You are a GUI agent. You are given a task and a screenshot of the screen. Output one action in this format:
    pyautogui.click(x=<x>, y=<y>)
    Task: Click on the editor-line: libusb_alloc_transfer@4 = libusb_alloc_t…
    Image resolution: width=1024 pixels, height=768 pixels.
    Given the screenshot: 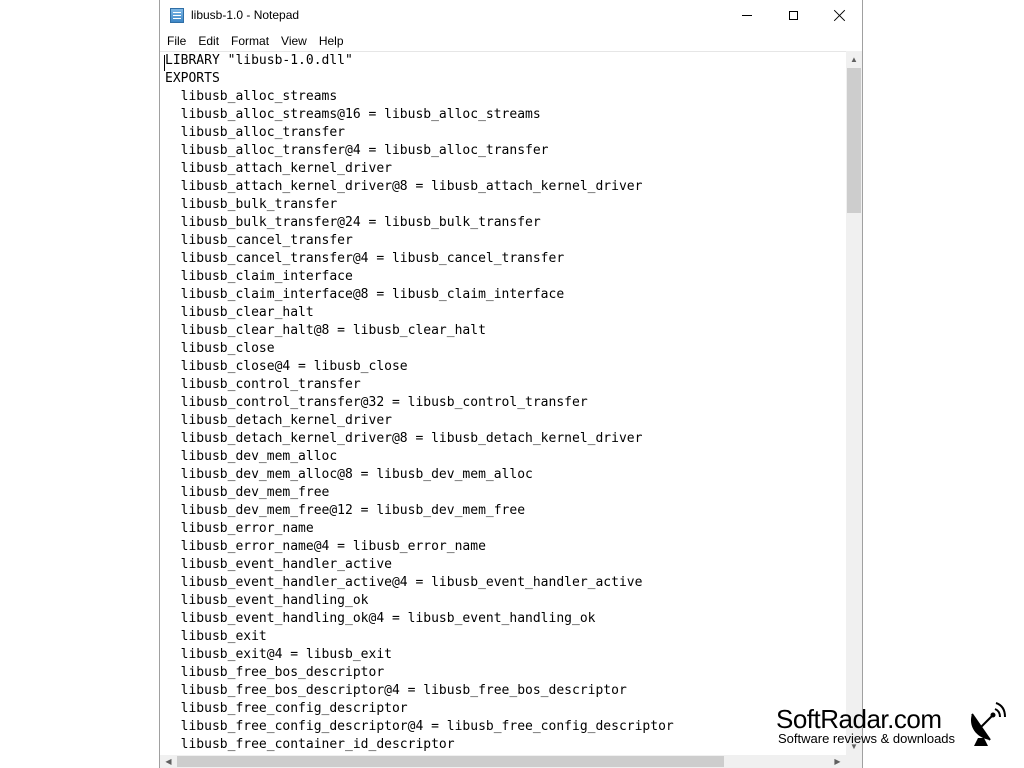 What is the action you would take?
    pyautogui.click(x=505, y=151)
    